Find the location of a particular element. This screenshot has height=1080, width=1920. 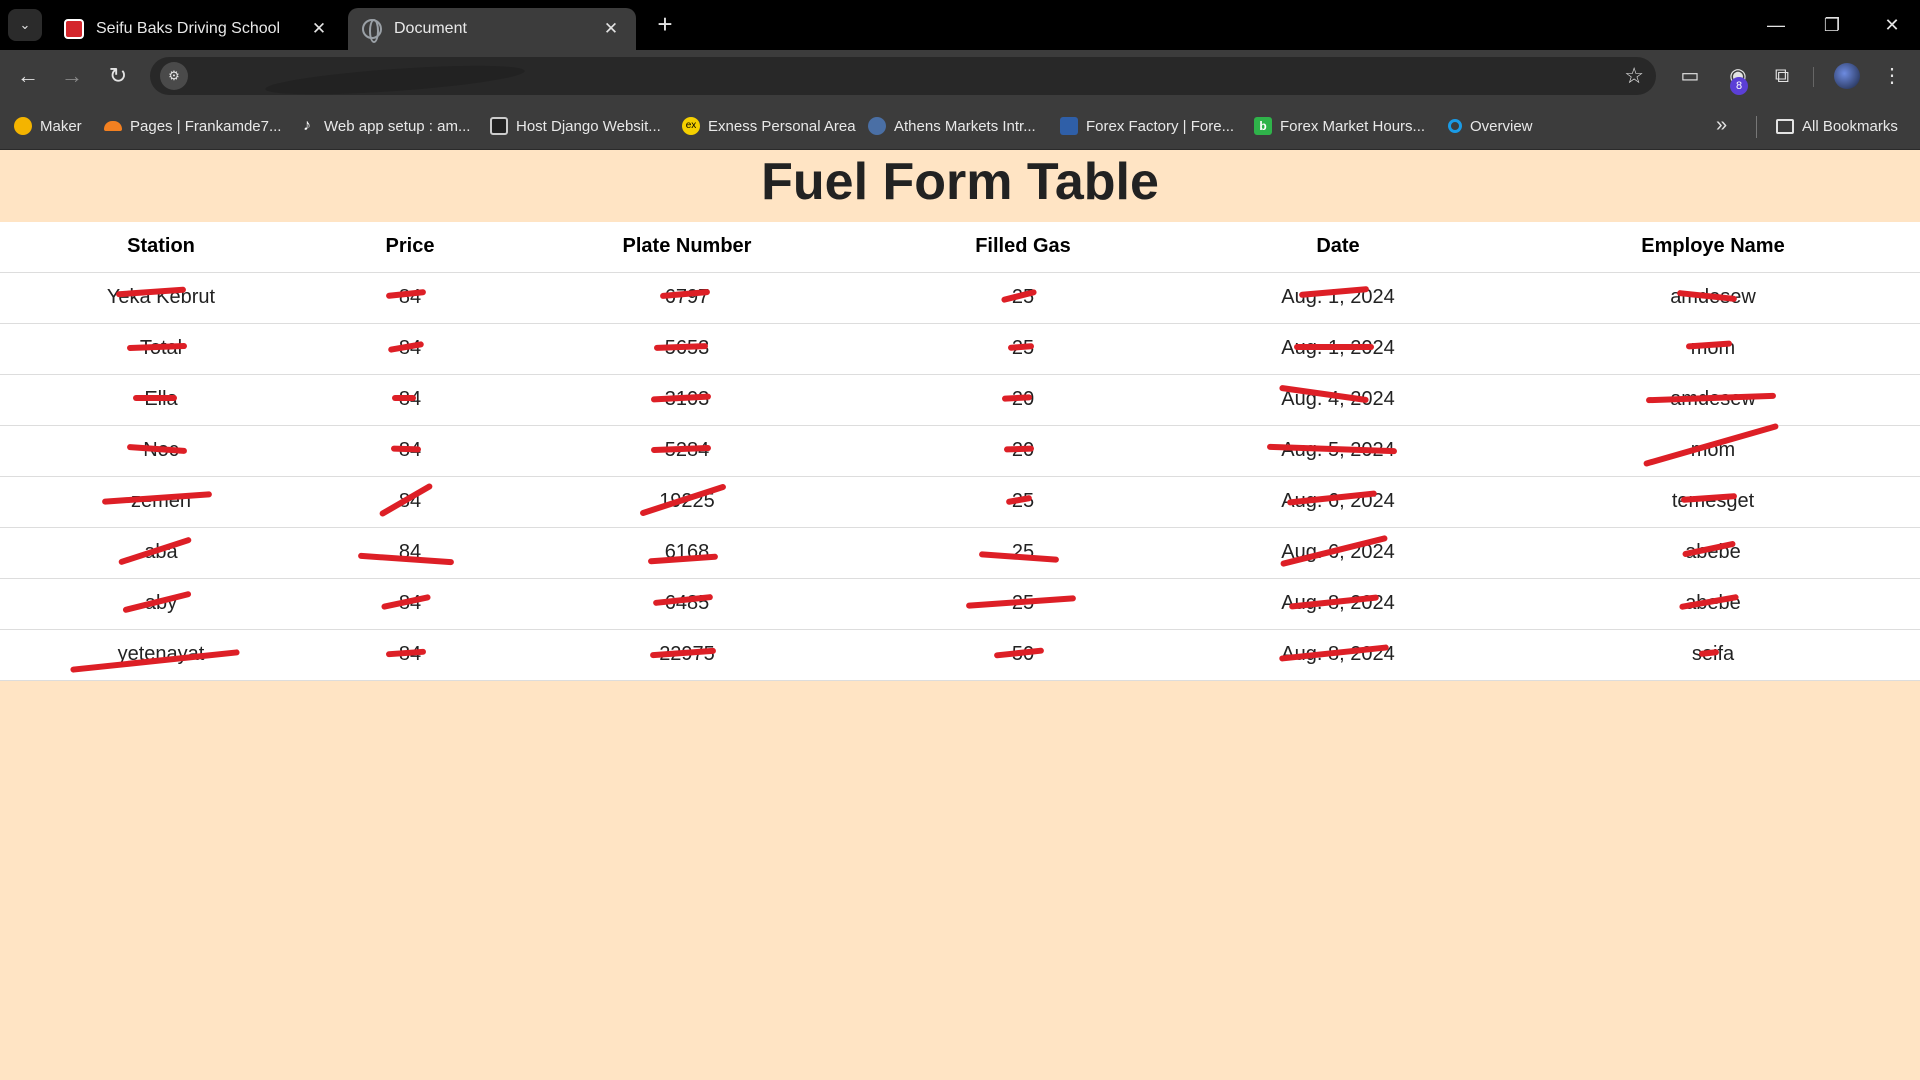

cell-station: yetenayat is located at coordinates (161, 655).